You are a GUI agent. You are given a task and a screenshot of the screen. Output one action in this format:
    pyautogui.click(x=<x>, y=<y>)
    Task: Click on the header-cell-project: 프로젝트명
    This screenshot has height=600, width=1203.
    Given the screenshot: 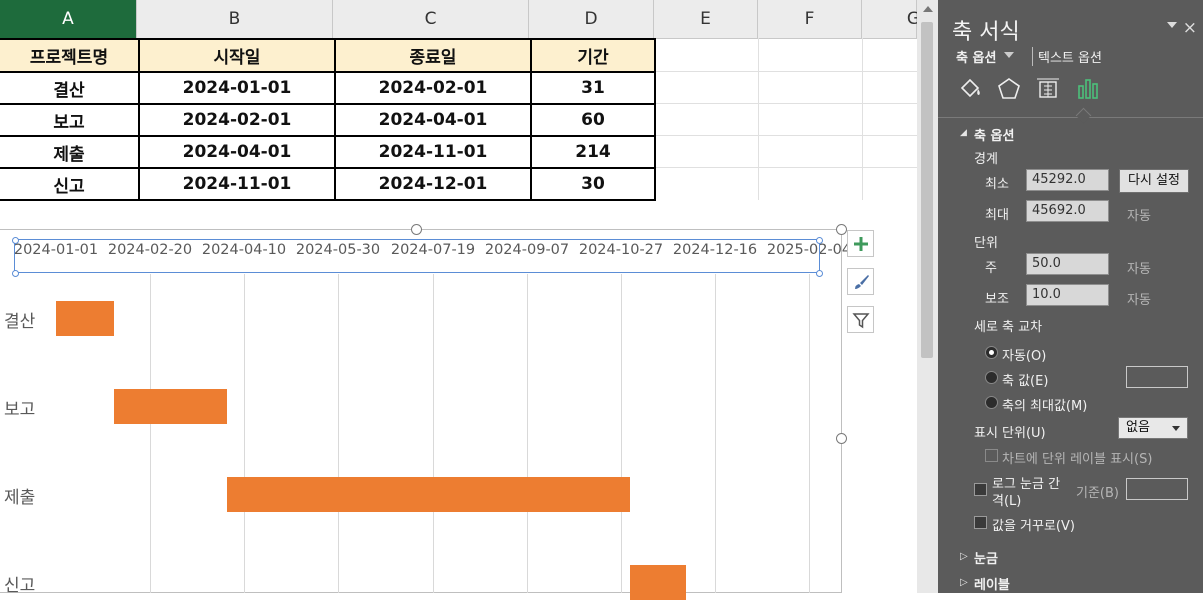 What is the action you would take?
    pyautogui.click(x=70, y=55)
    